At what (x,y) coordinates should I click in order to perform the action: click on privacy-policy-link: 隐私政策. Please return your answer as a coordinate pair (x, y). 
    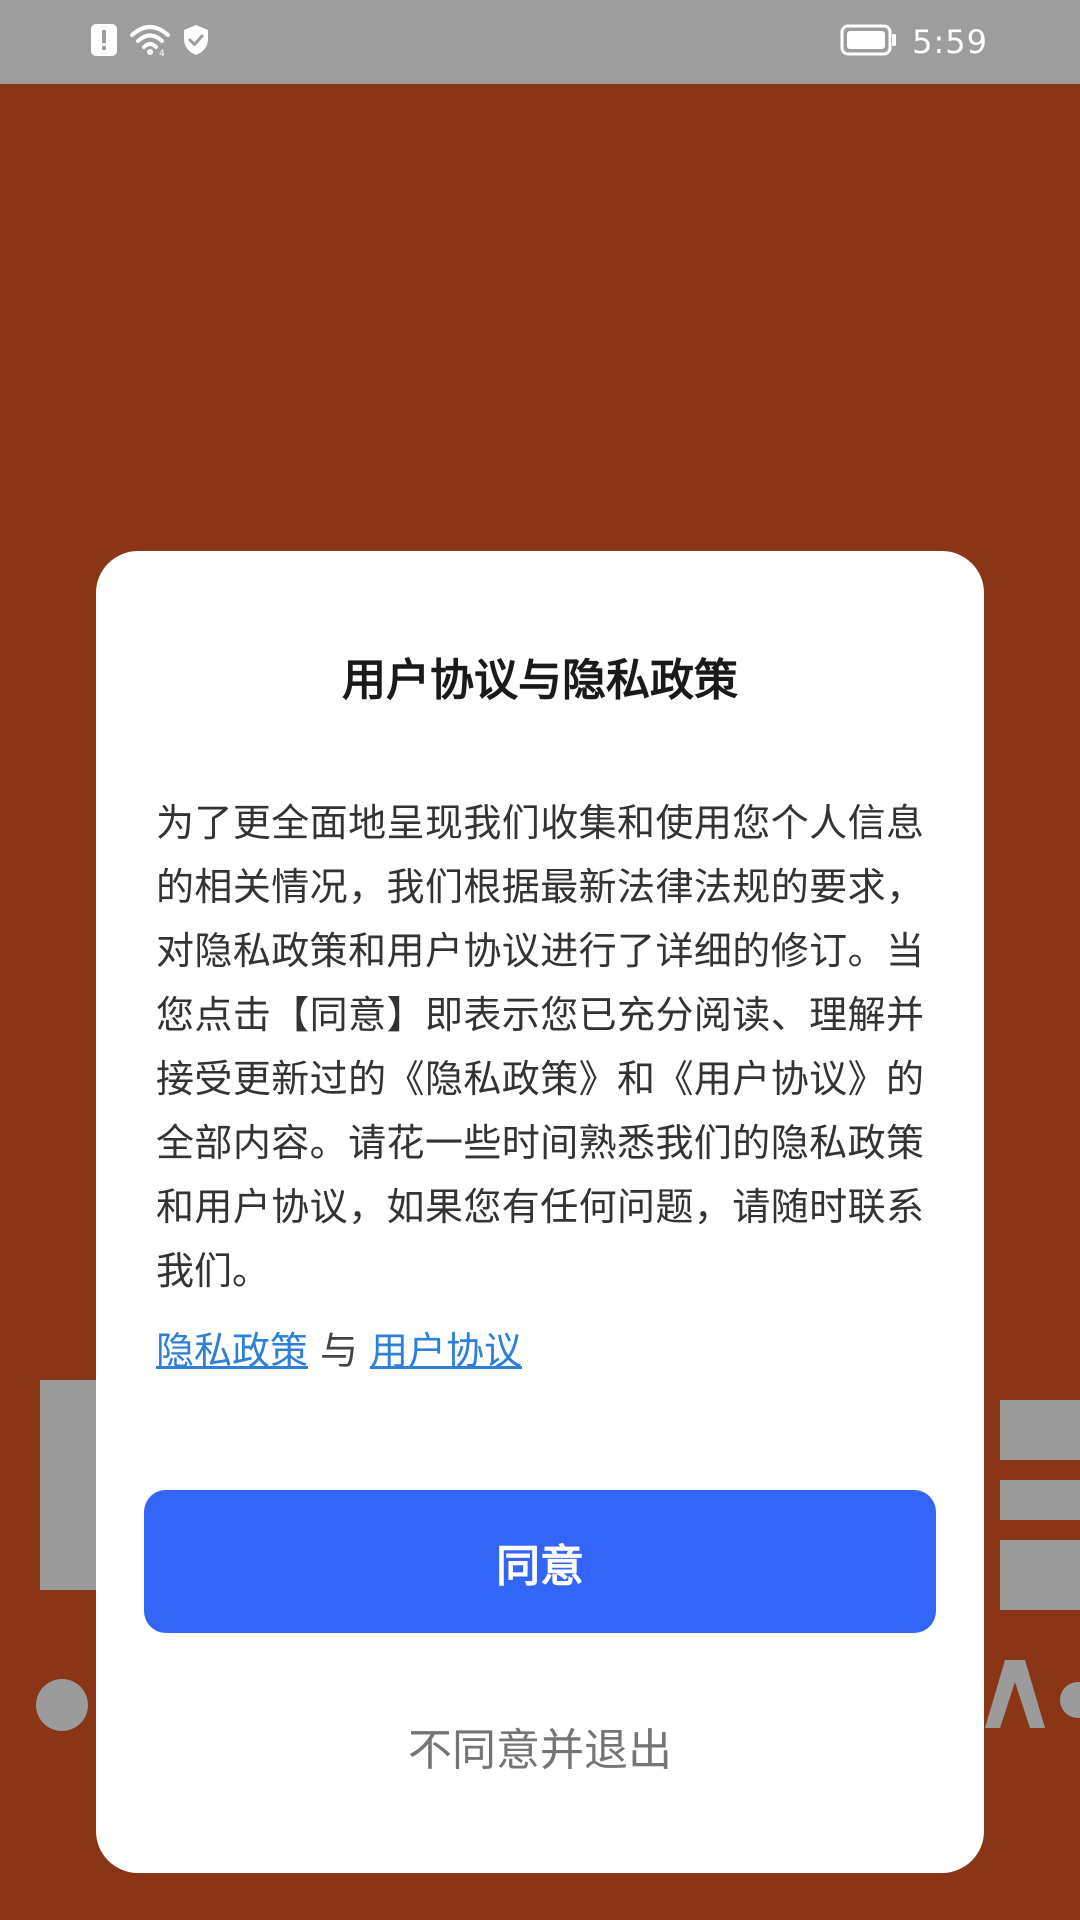
    Looking at the image, I should click on (232, 1351).